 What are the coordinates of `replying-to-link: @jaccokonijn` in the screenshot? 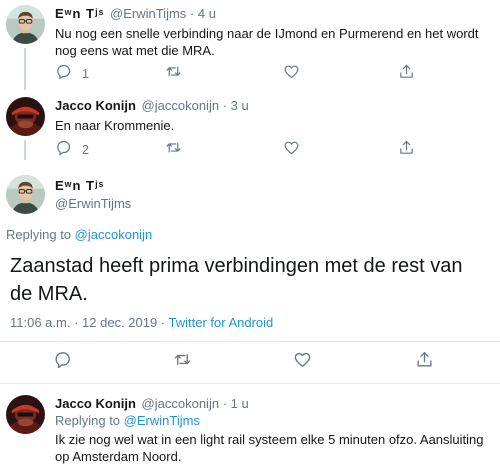 It's located at (114, 234).